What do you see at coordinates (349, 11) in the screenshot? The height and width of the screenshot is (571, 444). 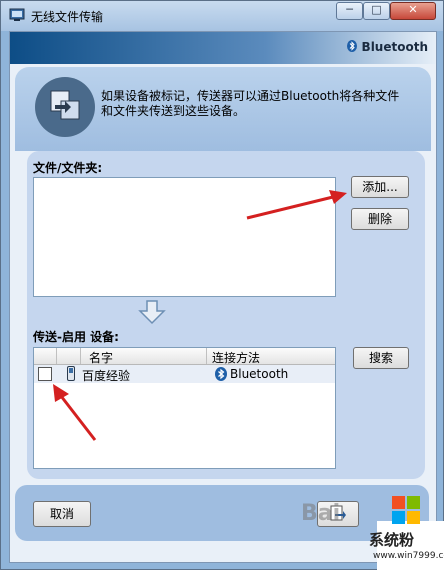 I see `minimize-button: ─` at bounding box center [349, 11].